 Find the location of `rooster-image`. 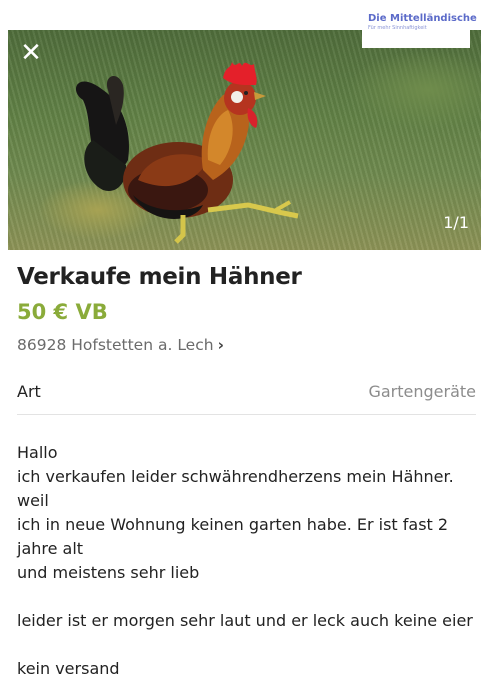

rooster-image is located at coordinates (187, 153).